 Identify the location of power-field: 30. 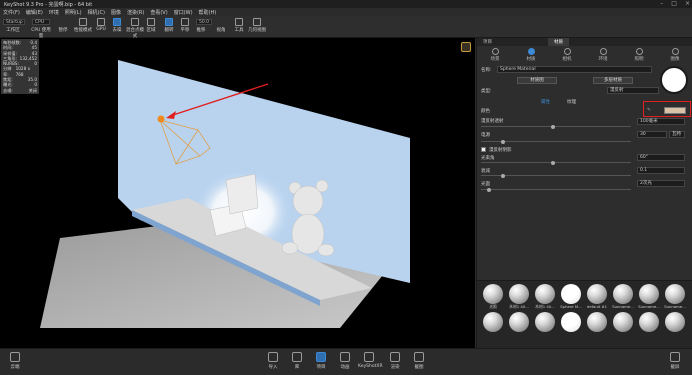
(652, 134).